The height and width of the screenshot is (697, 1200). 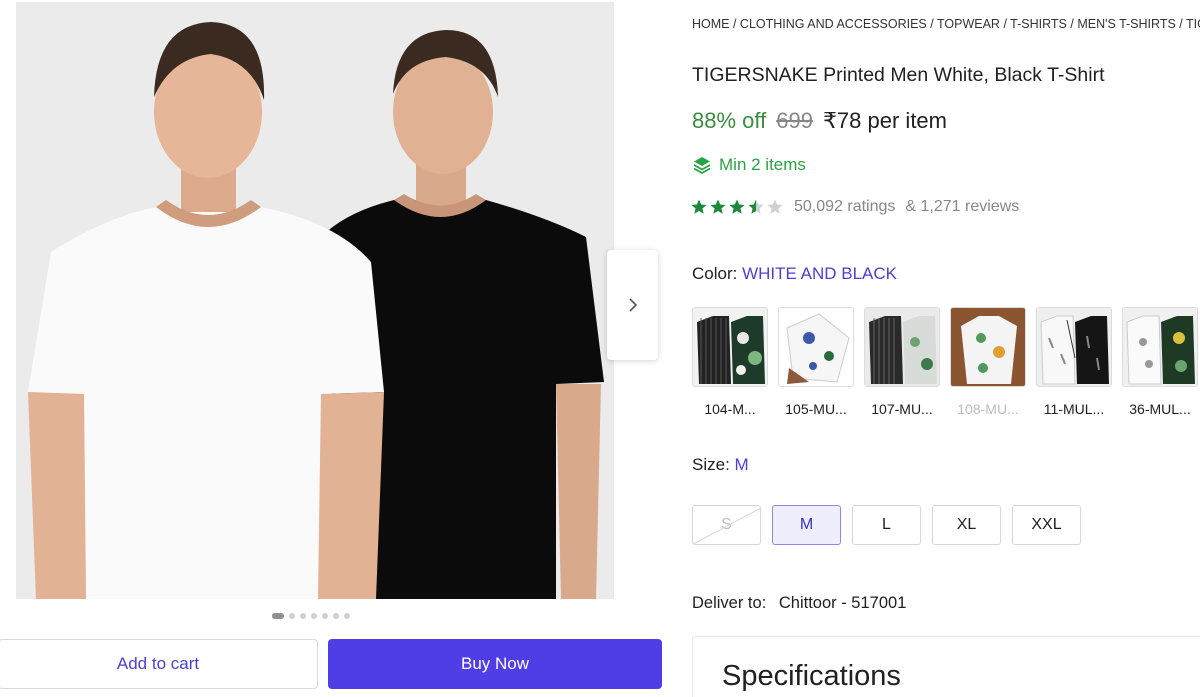 I want to click on price-row: 88% off 699 ₹78 per item, so click(x=819, y=121).